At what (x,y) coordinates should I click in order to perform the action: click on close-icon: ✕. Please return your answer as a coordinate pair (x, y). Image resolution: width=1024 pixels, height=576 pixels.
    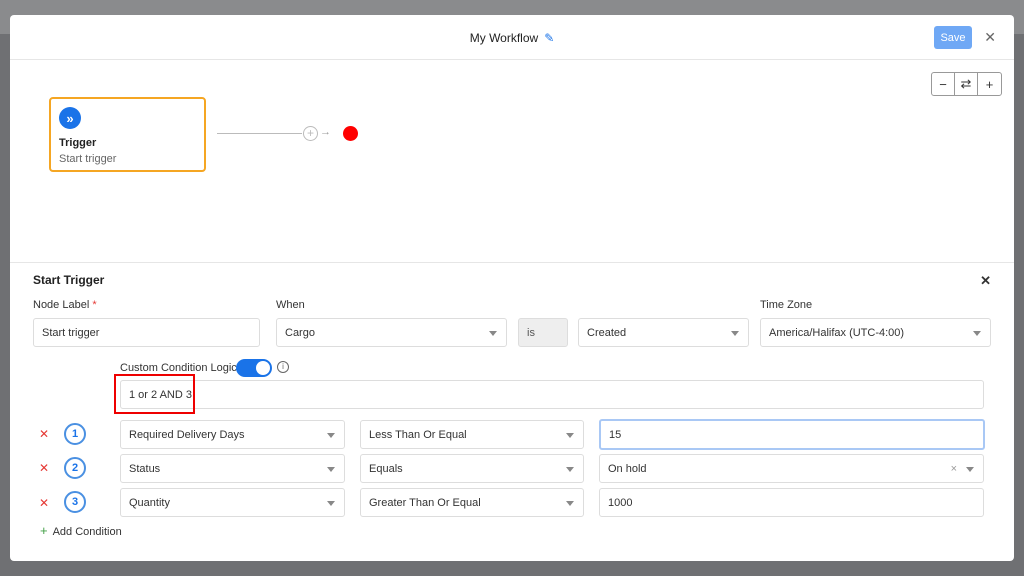
    Looking at the image, I should click on (990, 37).